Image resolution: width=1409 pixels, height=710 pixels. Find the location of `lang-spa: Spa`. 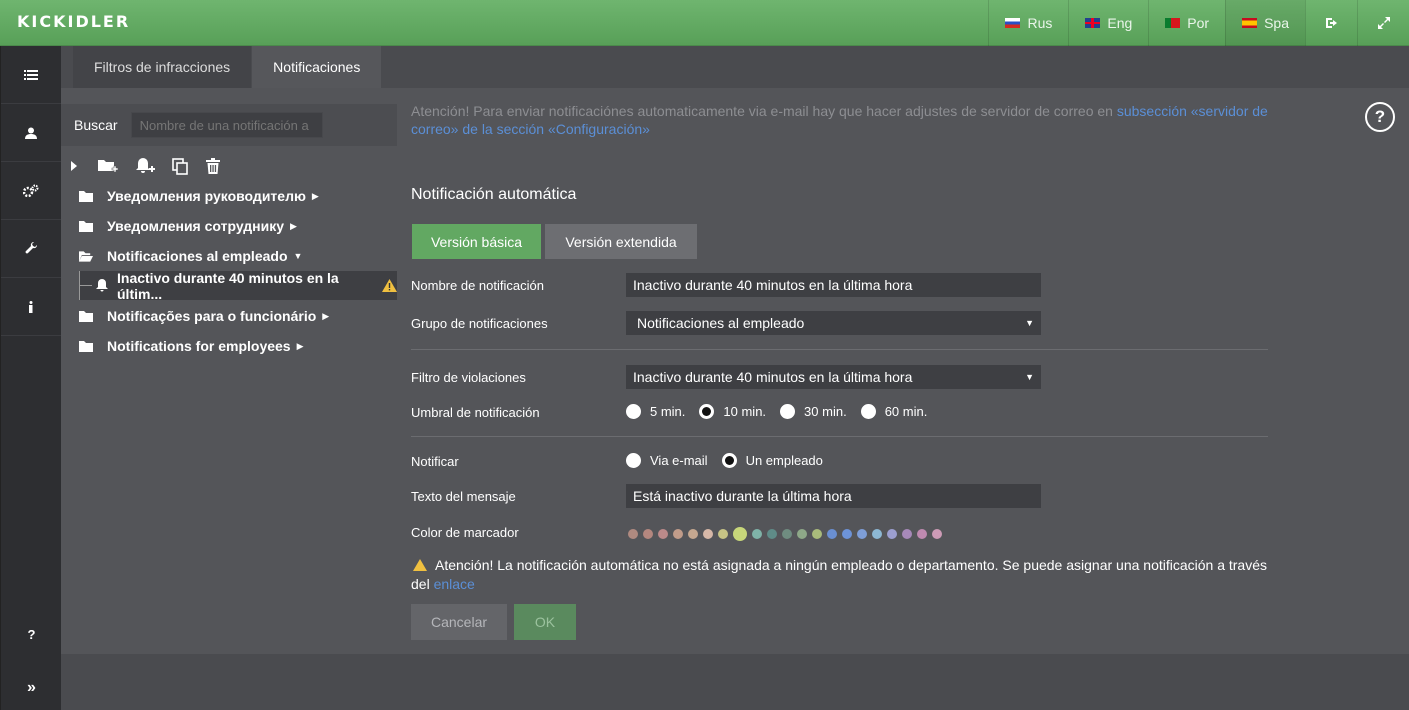

lang-spa: Spa is located at coordinates (1265, 23).